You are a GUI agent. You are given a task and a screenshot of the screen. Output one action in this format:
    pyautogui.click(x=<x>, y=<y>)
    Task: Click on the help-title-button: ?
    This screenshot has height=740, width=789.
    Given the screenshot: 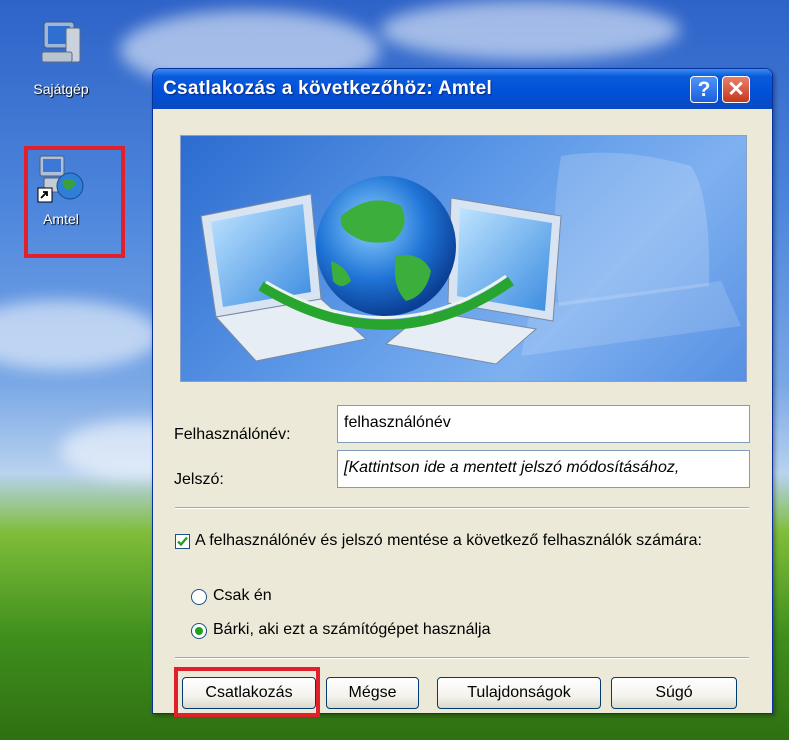 What is the action you would take?
    pyautogui.click(x=704, y=89)
    